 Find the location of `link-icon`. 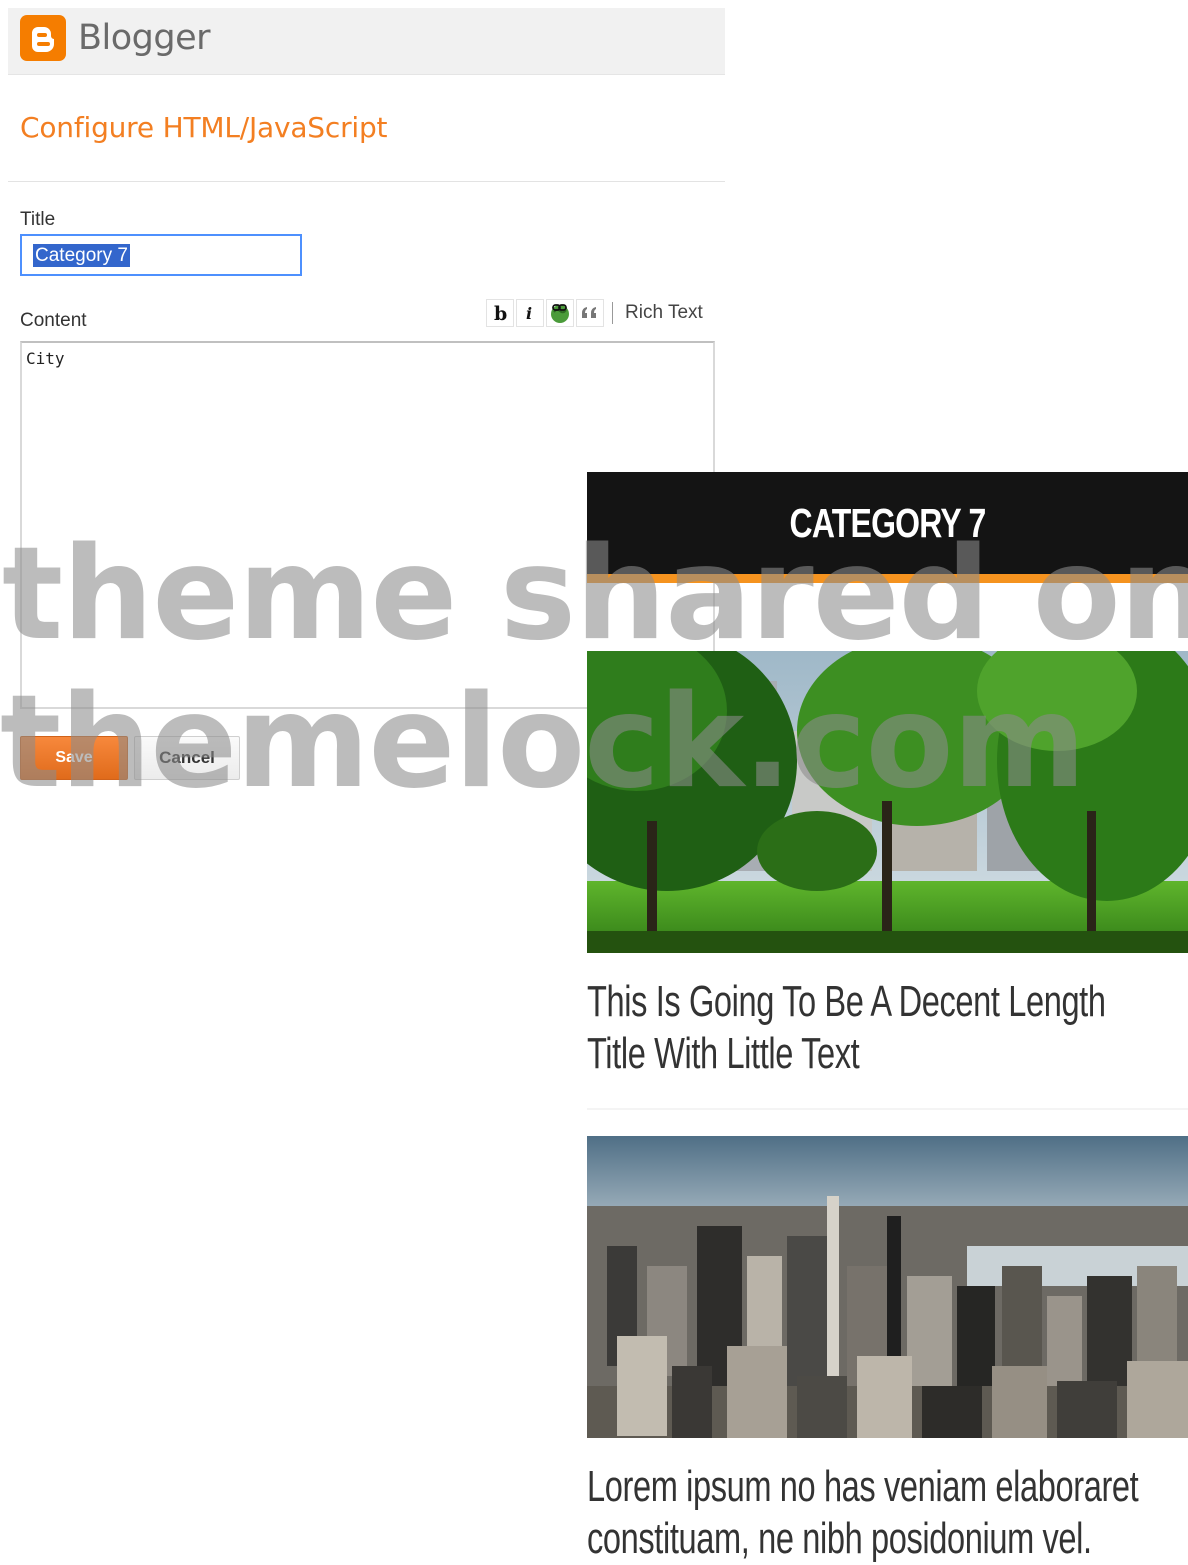

link-icon is located at coordinates (560, 313).